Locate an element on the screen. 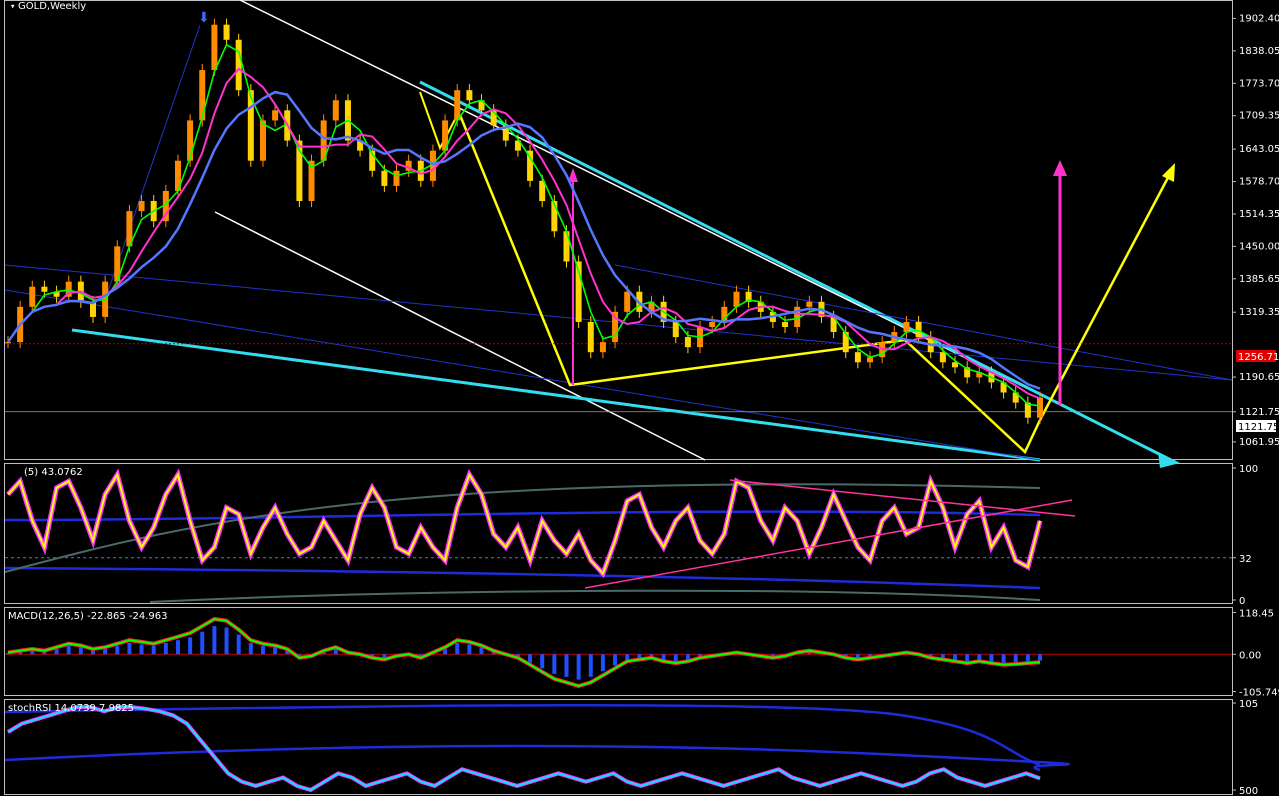  pane-tick-label: 32 is located at coordinates (1245, 559).